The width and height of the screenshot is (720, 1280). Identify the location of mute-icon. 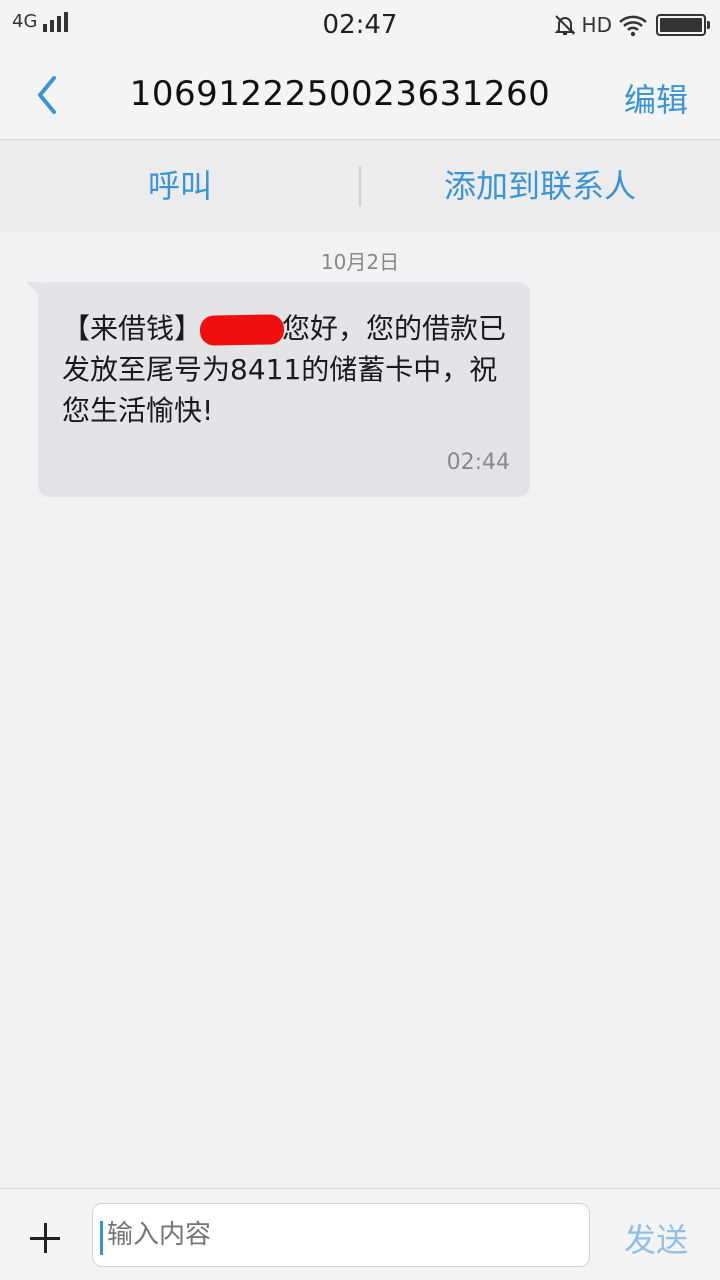
(564, 25).